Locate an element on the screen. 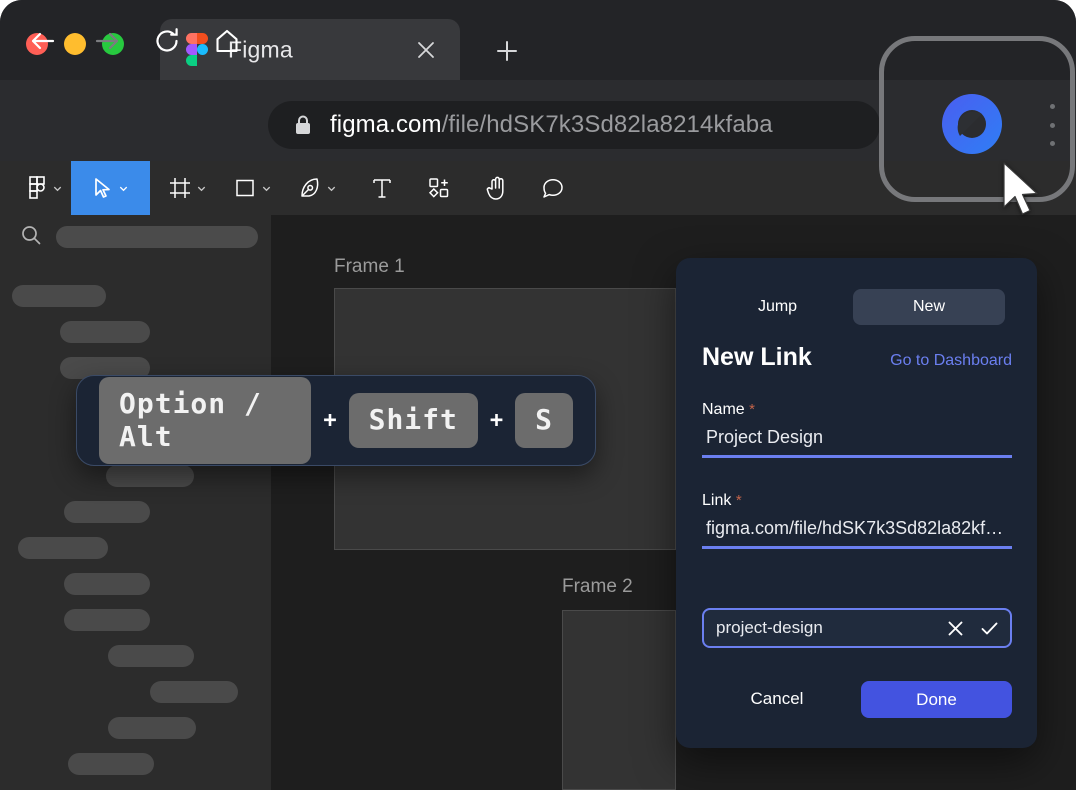  cancel-button: Cancel is located at coordinates (777, 699).